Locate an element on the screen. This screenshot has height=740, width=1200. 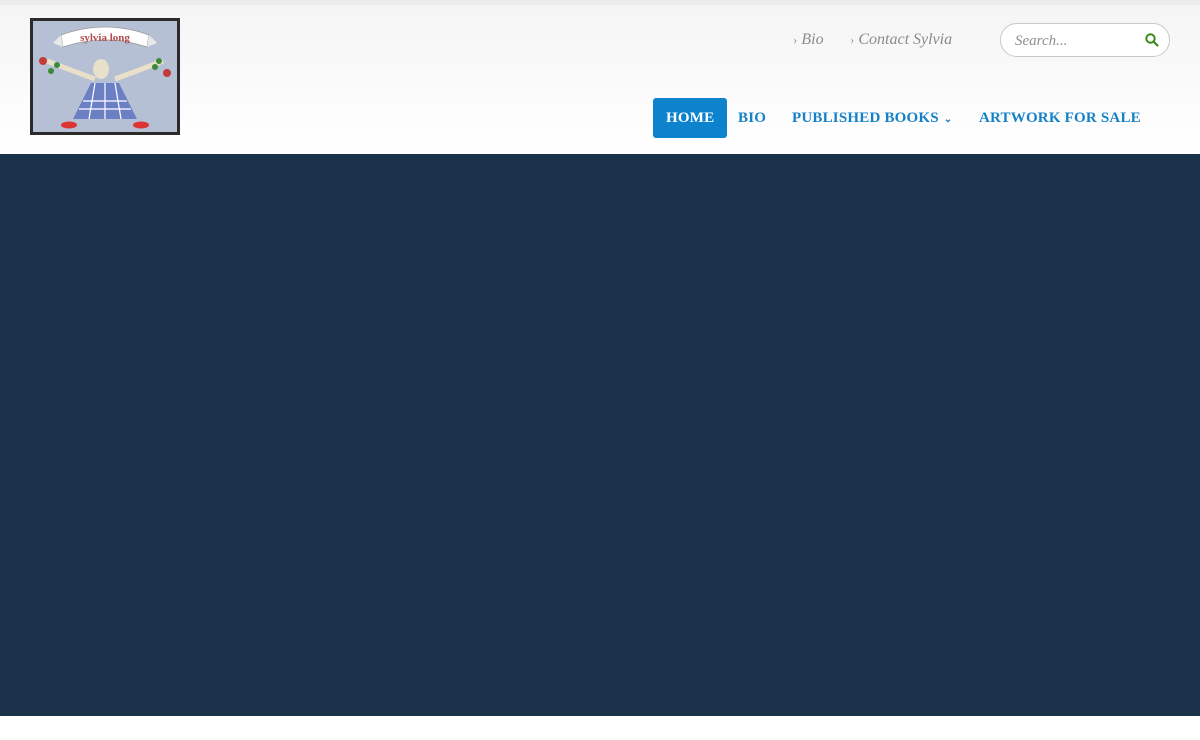
nav-home: HOME is located at coordinates (690, 118).